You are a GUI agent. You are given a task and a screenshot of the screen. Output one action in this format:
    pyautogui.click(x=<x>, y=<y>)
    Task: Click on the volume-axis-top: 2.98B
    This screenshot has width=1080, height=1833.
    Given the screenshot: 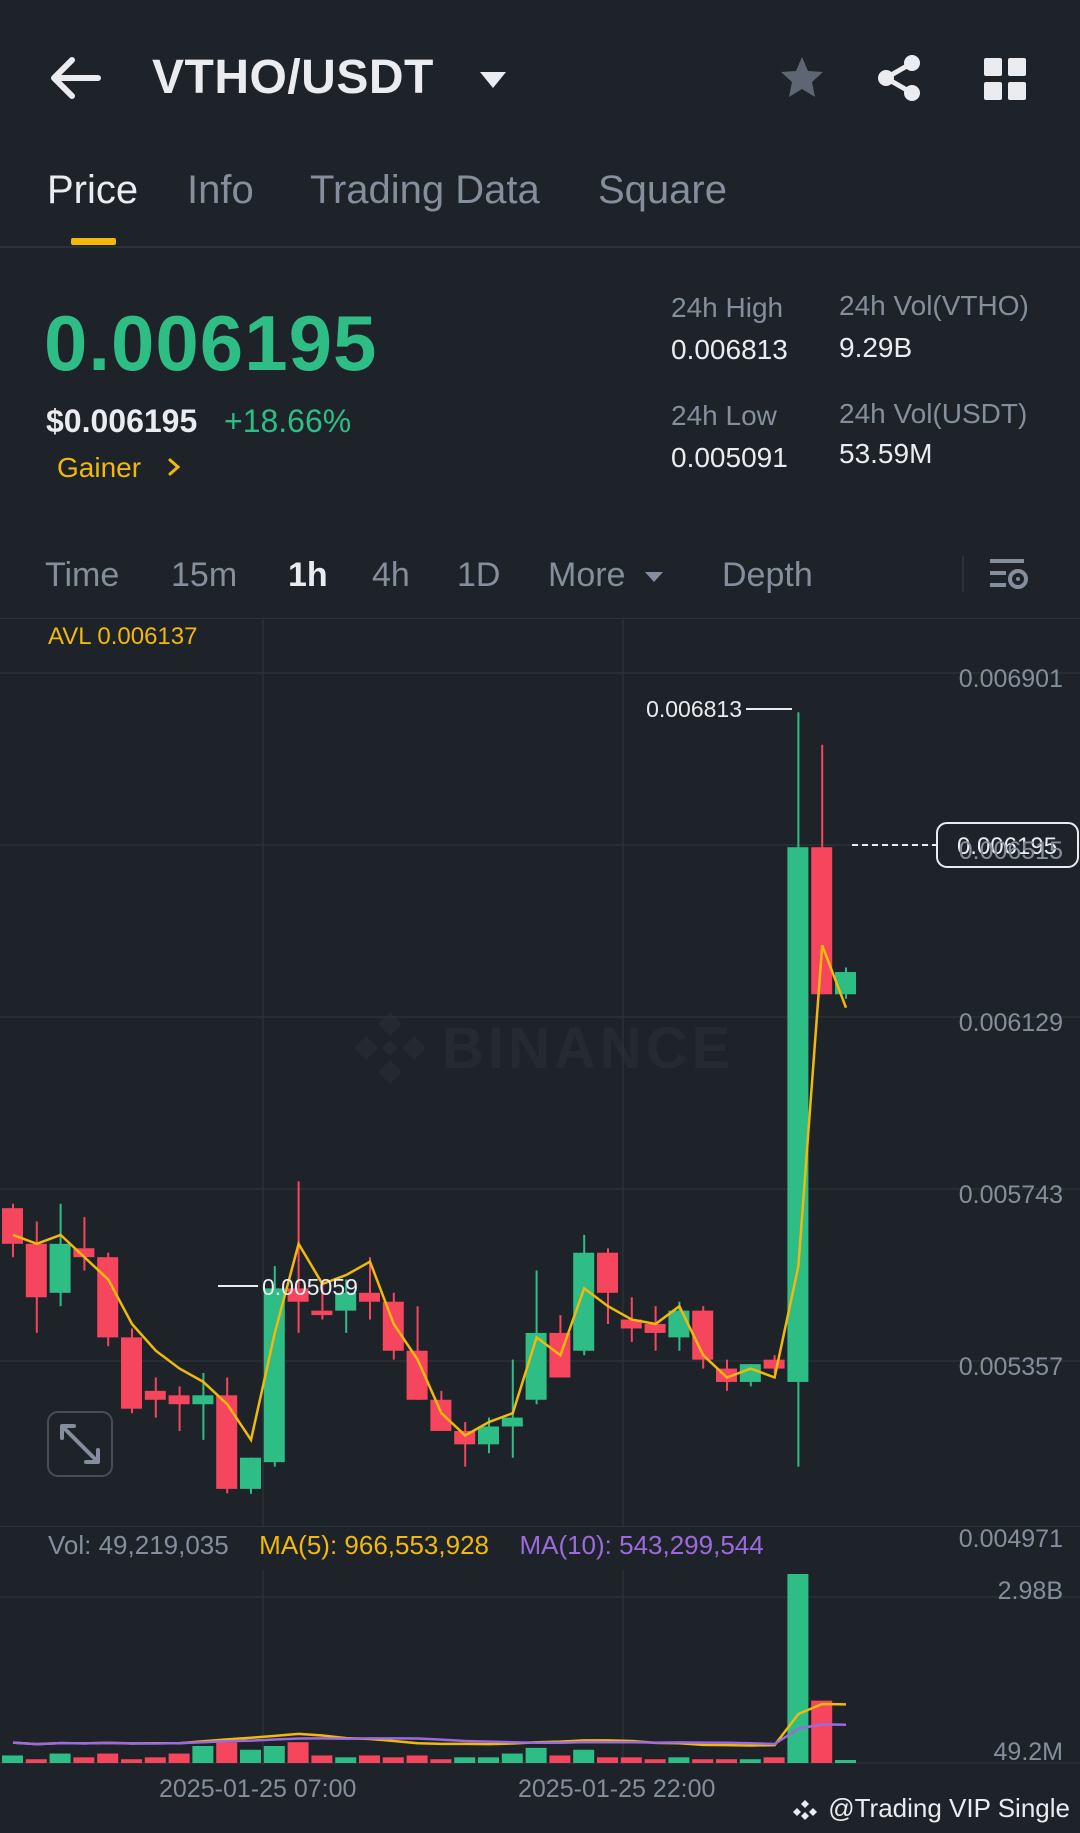 What is the action you would take?
    pyautogui.click(x=1030, y=1591)
    